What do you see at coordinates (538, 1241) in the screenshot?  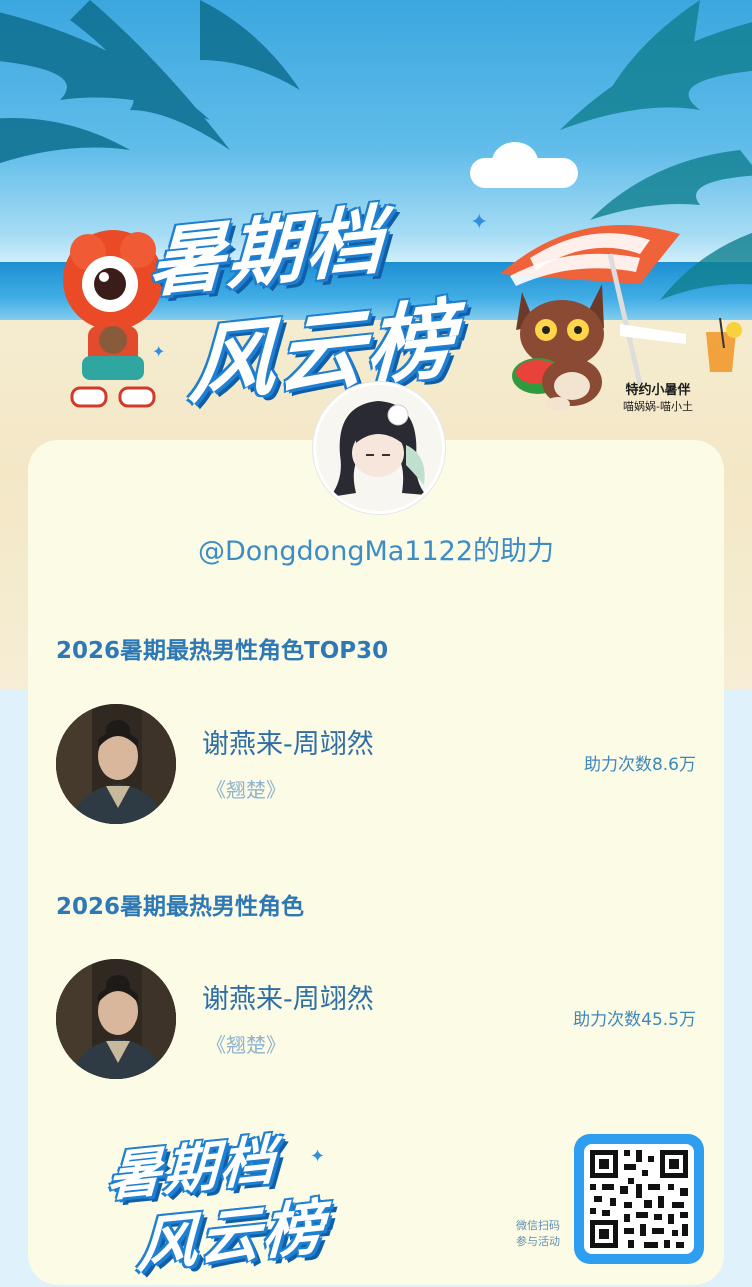 I see `qr-caption-line2: 参与活动` at bounding box center [538, 1241].